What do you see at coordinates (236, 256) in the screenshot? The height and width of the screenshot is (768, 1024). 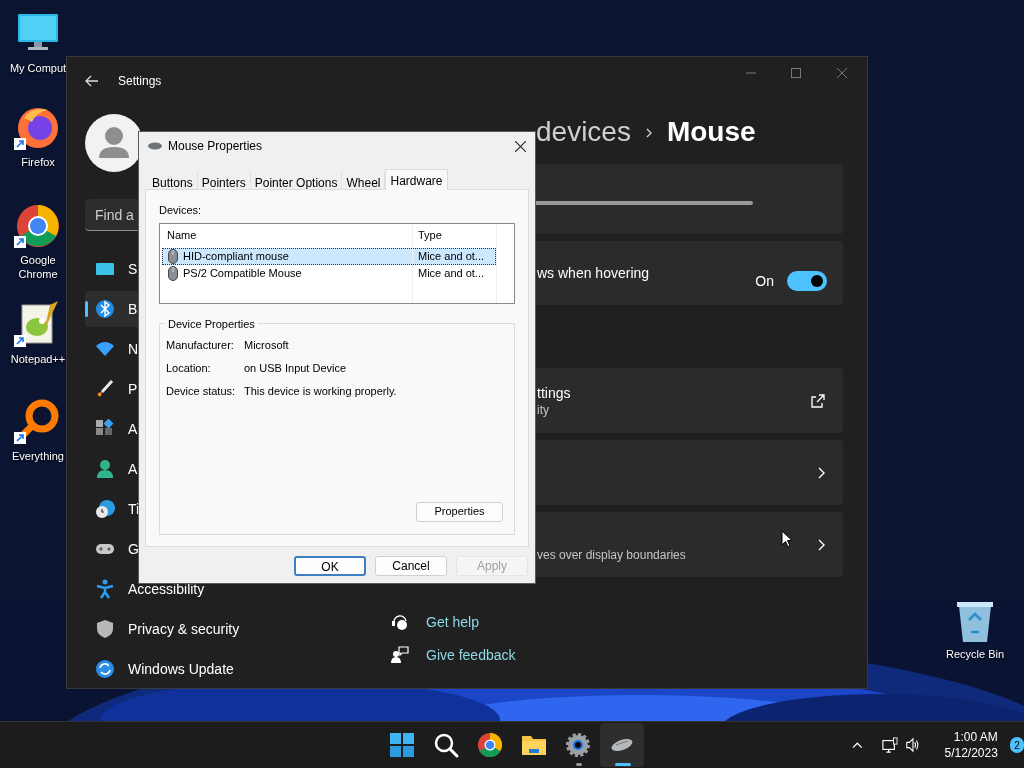 I see `device-name: HID-compliant mouse` at bounding box center [236, 256].